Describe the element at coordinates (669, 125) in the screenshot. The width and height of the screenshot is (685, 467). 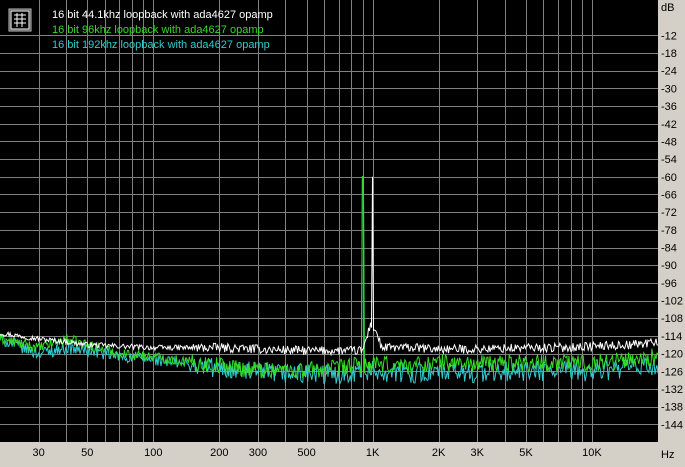
I see `y-tick-label: -42` at that location.